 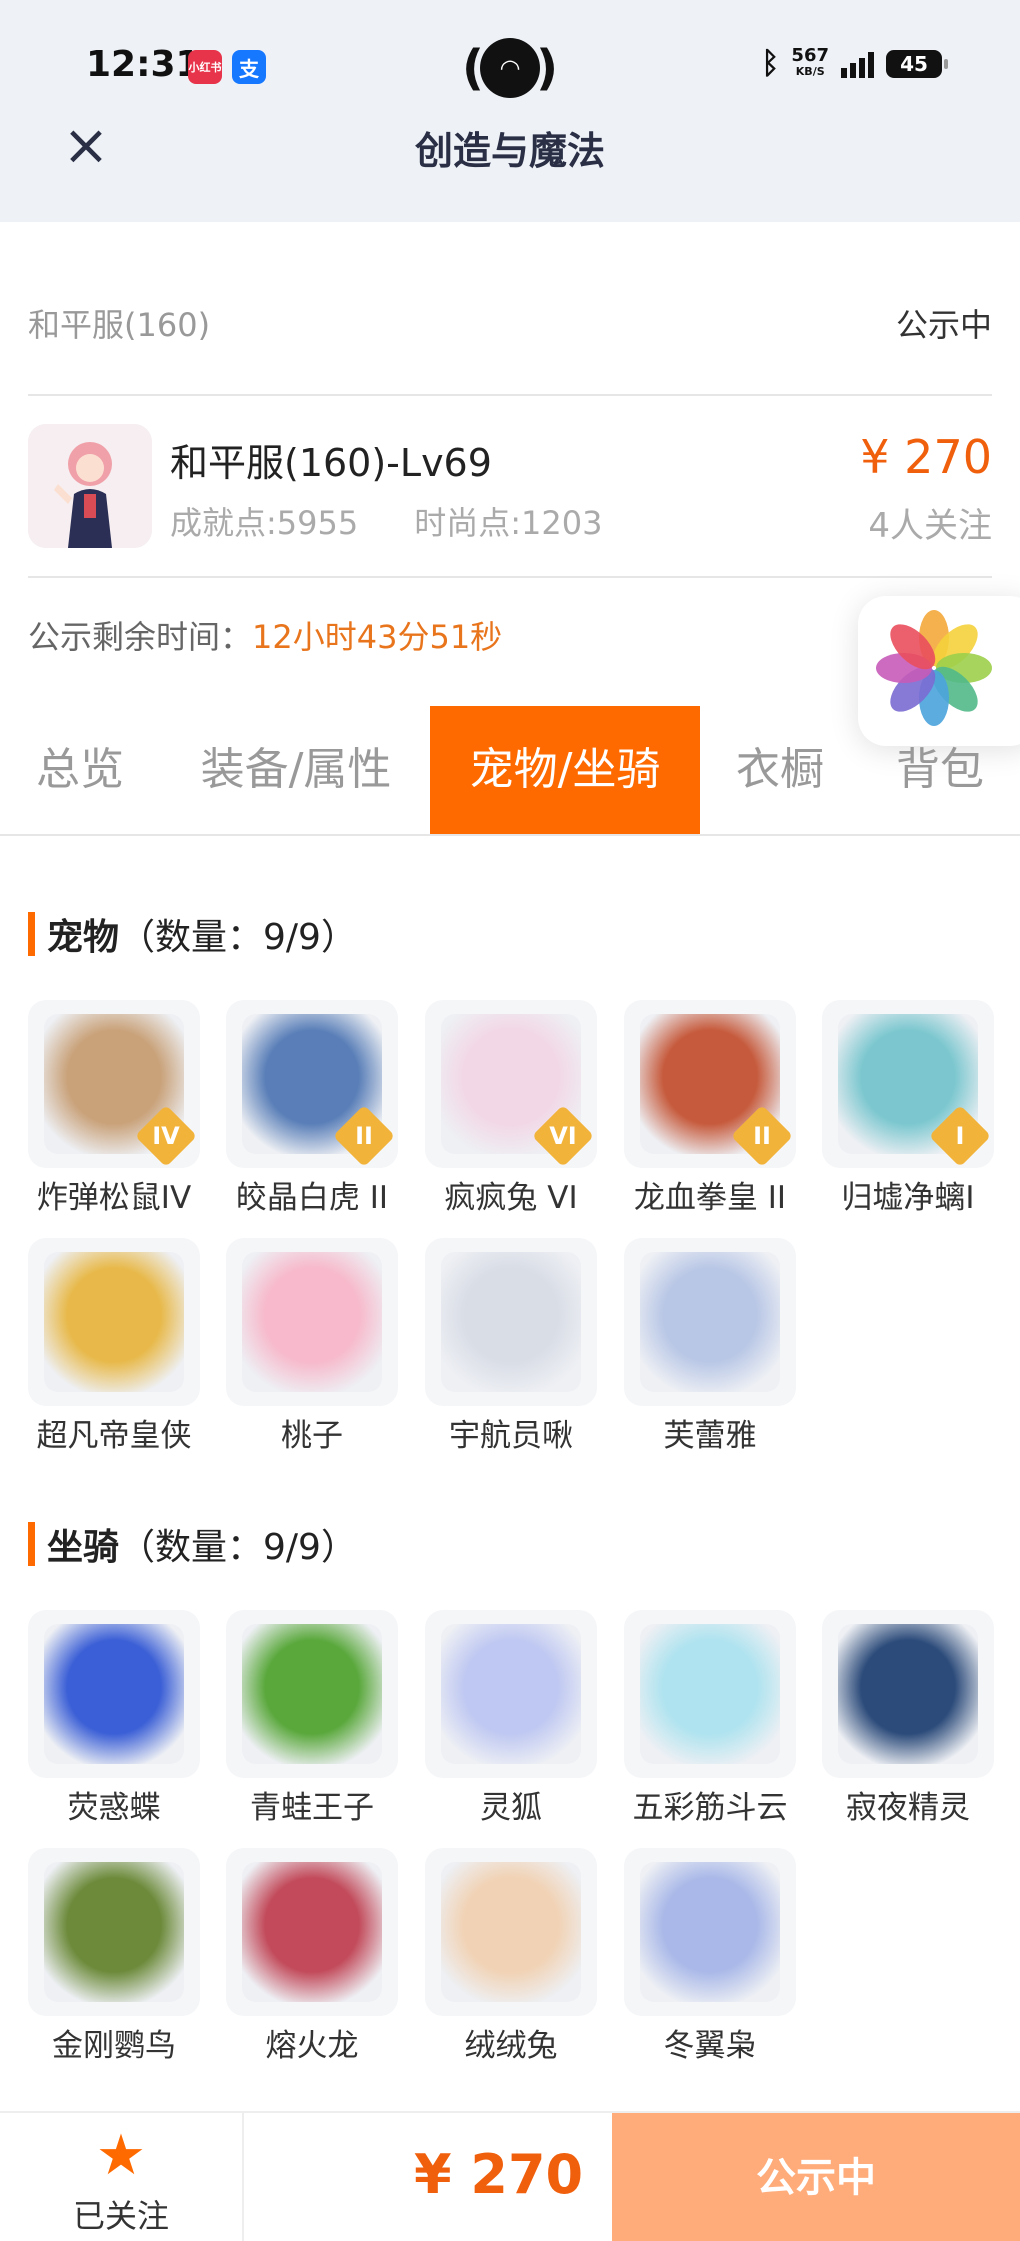 What do you see at coordinates (960, 1136) in the screenshot?
I see `rank-badge: I` at bounding box center [960, 1136].